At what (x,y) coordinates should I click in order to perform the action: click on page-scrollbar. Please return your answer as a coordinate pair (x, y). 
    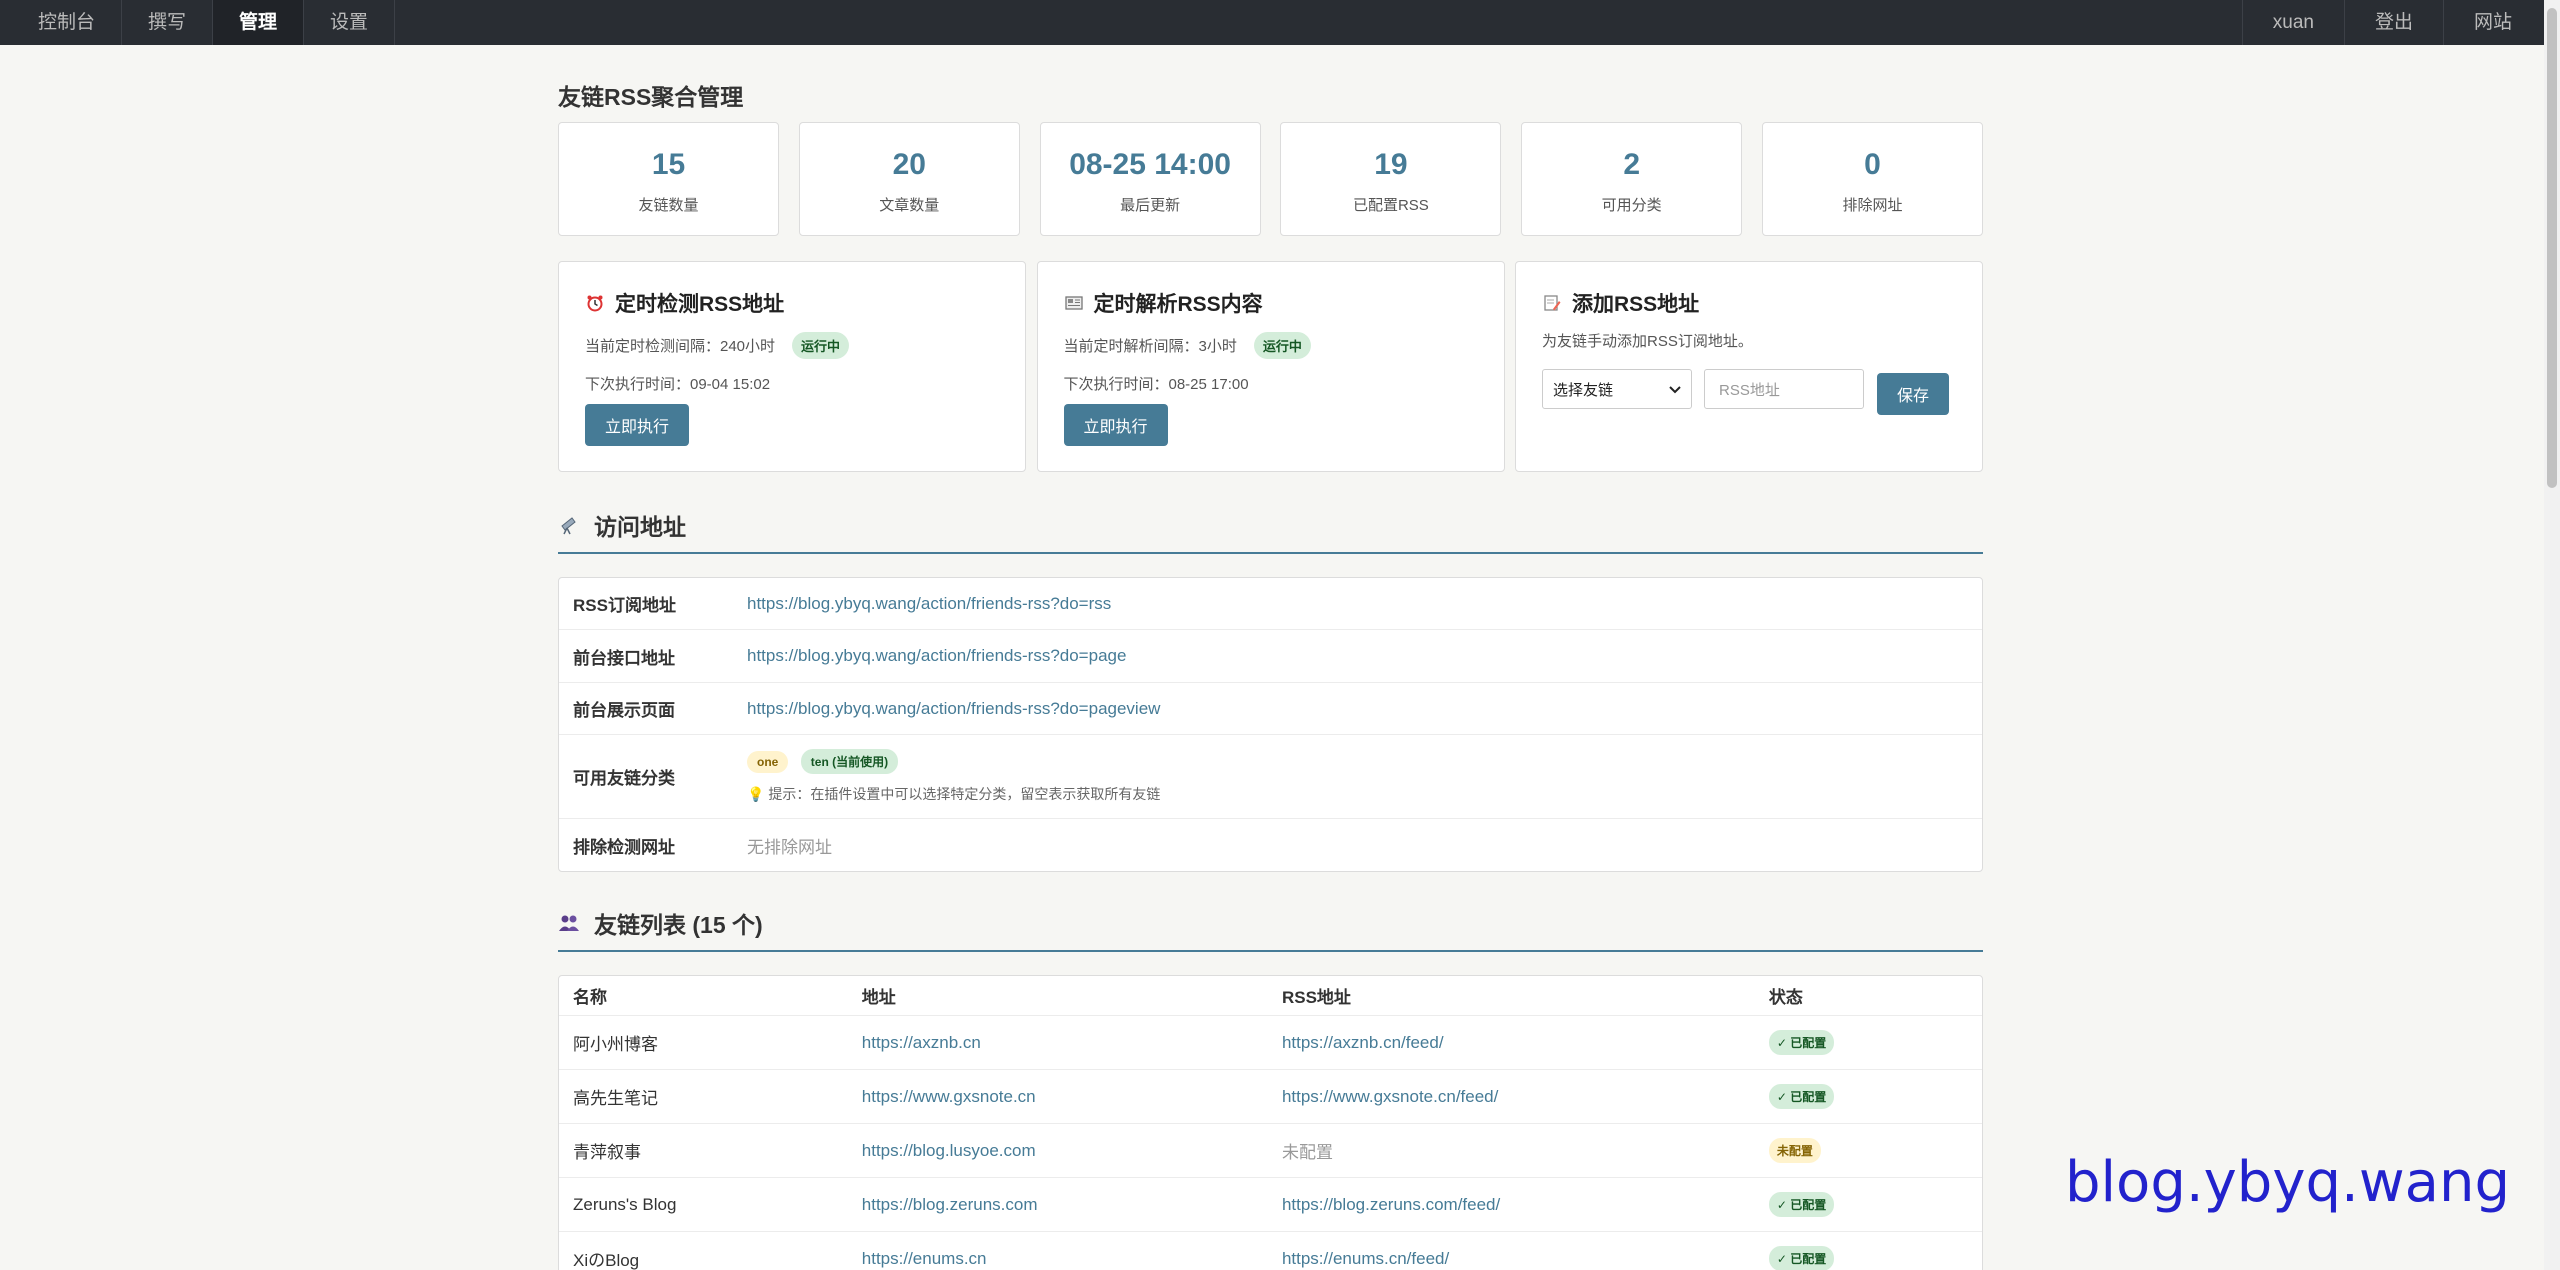
    Looking at the image, I should click on (2552, 635).